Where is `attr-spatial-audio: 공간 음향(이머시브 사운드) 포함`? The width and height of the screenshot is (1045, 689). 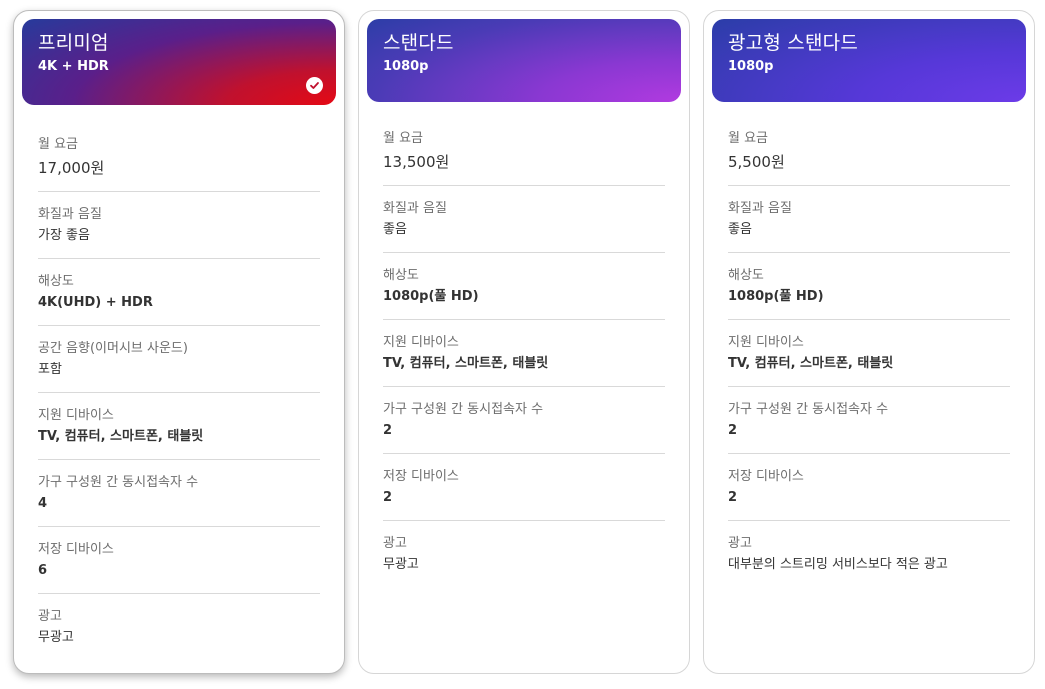 attr-spatial-audio: 공간 음향(이머시브 사운드) 포함 is located at coordinates (179, 366).